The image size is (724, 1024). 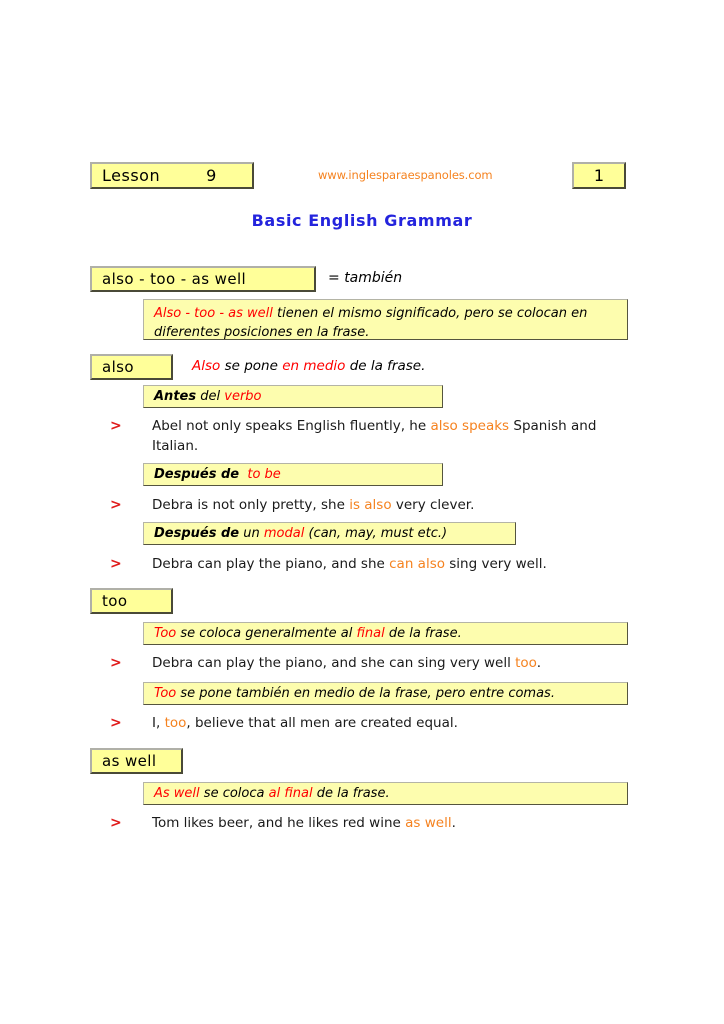 I want to click on translation-text: también, so click(x=373, y=278).